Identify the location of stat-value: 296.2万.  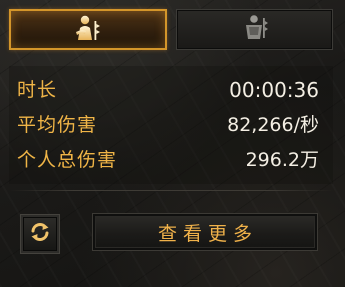
(282, 160).